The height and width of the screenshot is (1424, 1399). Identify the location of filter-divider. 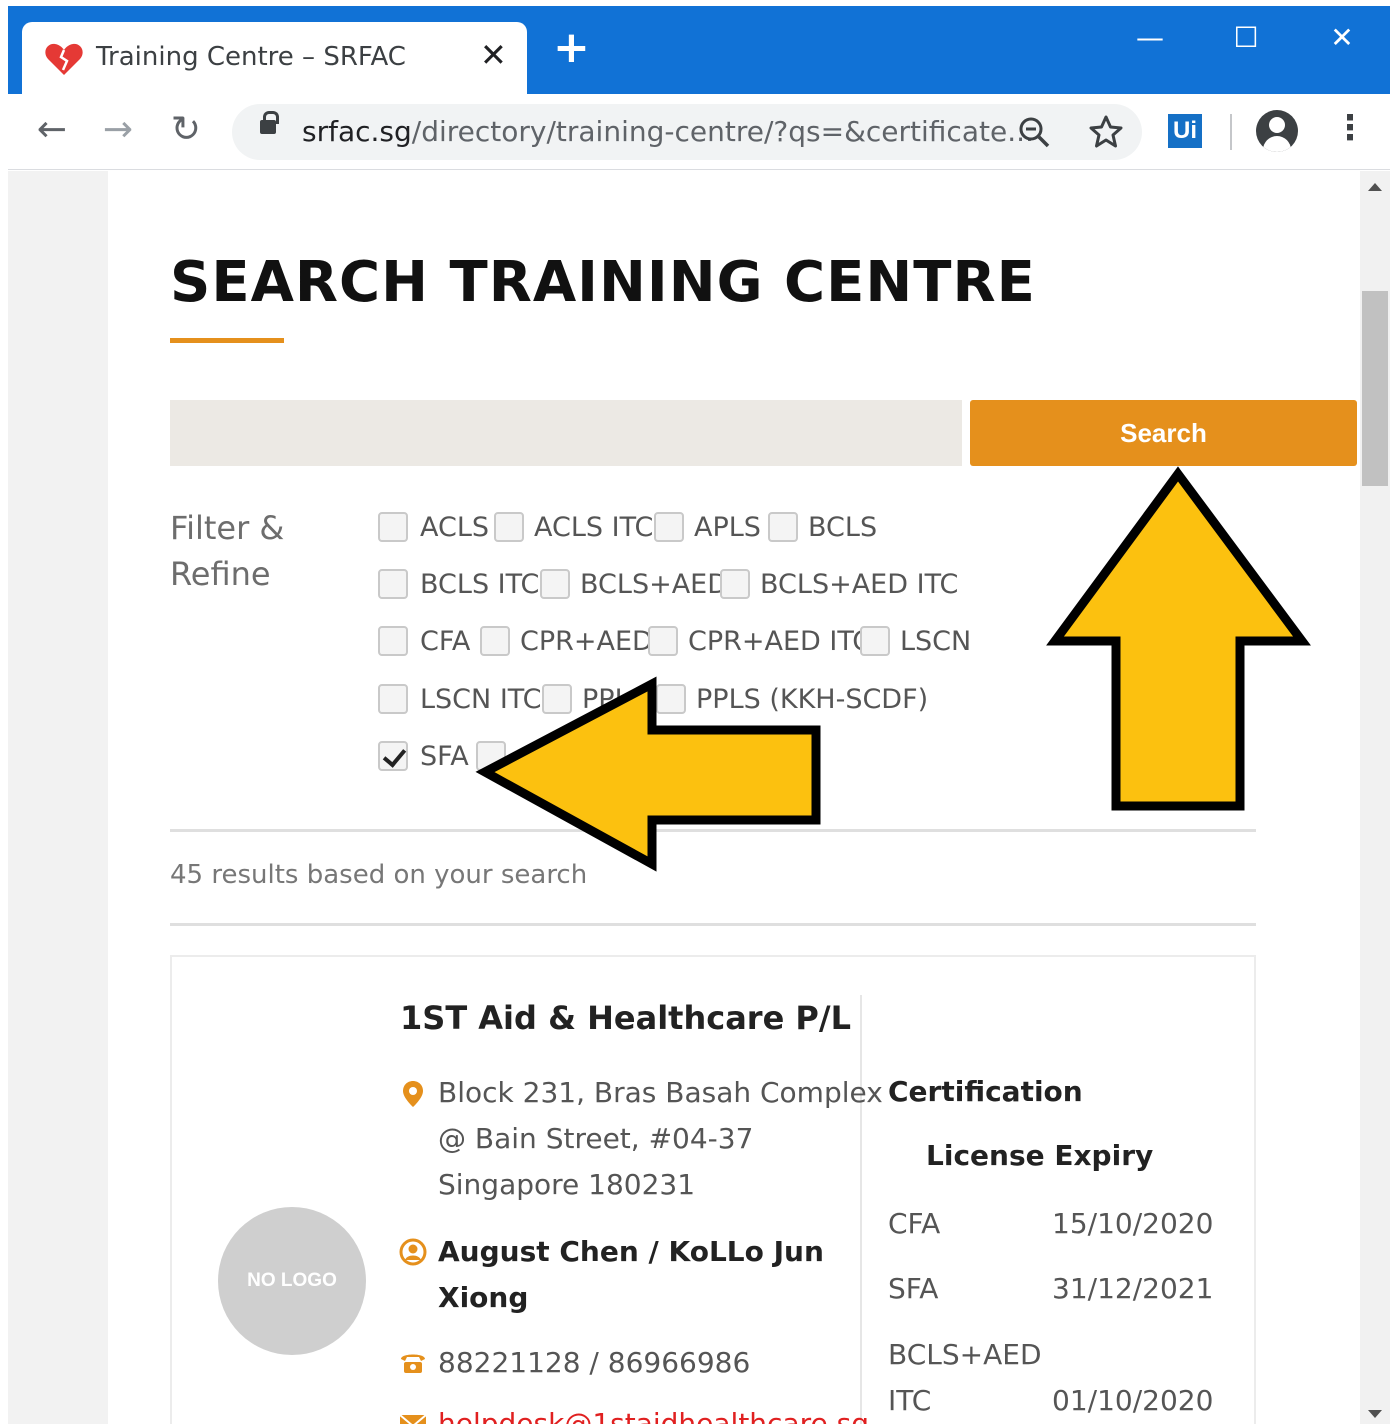
(713, 830).